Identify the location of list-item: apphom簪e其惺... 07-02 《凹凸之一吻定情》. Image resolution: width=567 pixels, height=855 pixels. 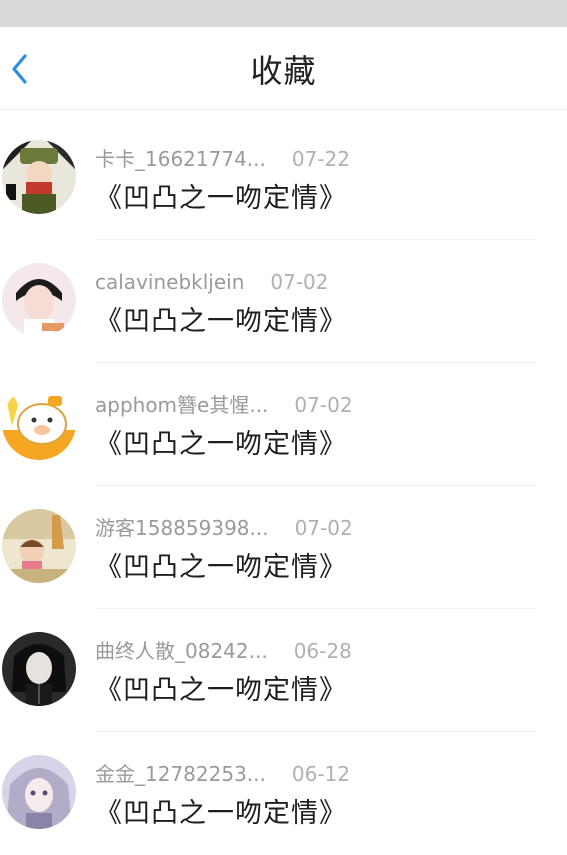
(283, 424).